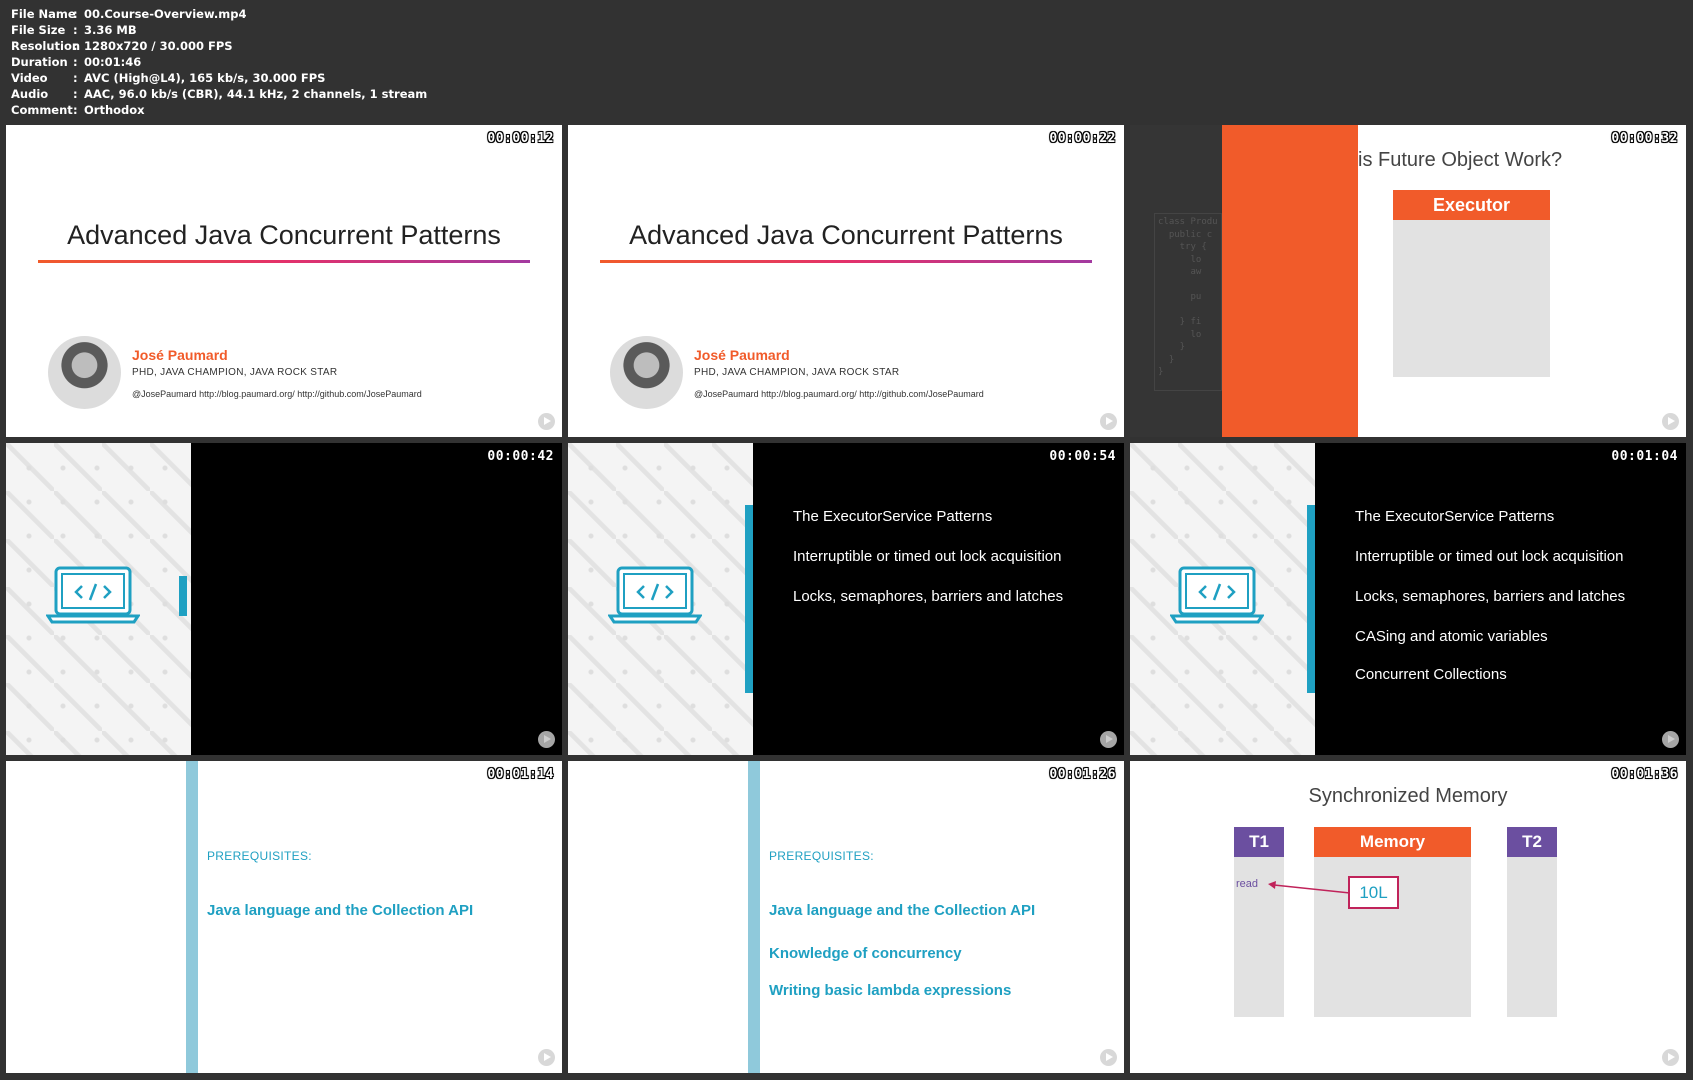 Image resolution: width=1693 pixels, height=1080 pixels. Describe the element at coordinates (1392, 842) in the screenshot. I see `memory-header: Memory` at that location.